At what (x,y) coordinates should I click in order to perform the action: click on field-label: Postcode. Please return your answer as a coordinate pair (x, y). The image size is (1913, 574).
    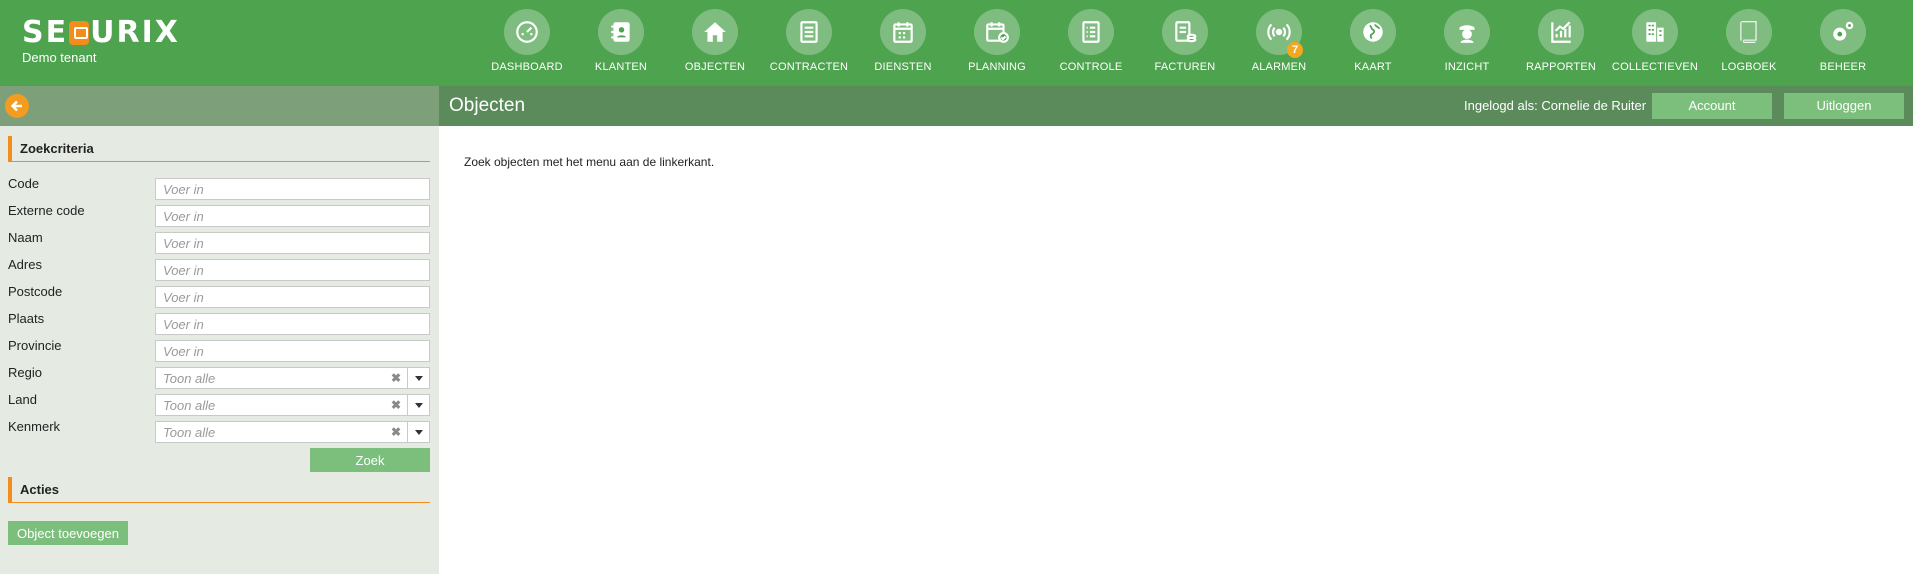
    Looking at the image, I should click on (35, 291).